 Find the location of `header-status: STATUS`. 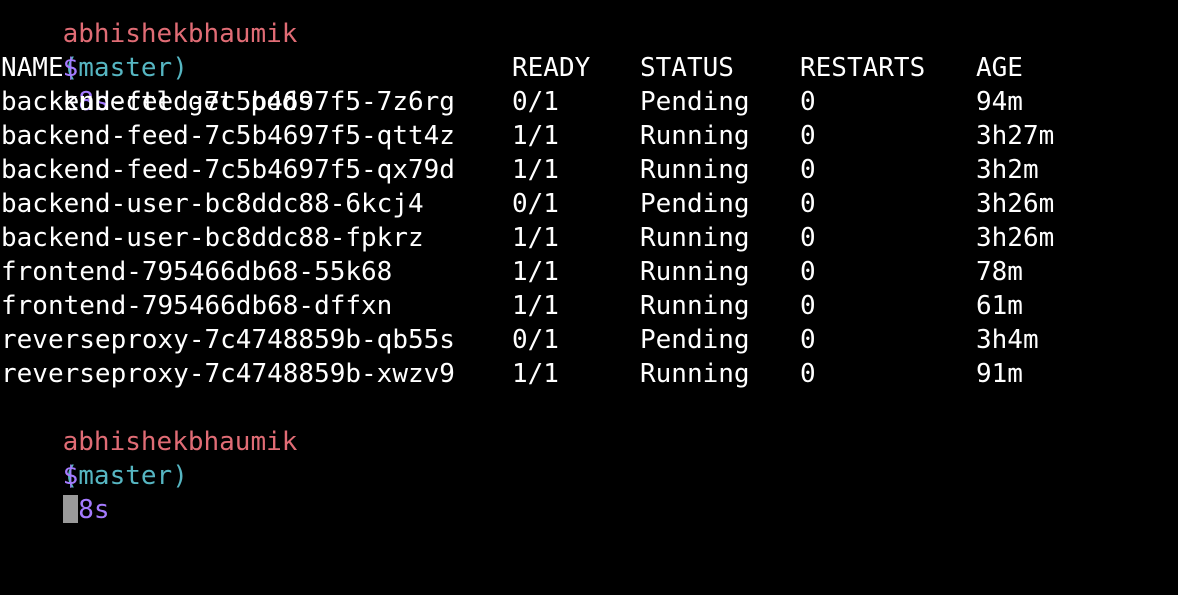

header-status: STATUS is located at coordinates (687, 68).